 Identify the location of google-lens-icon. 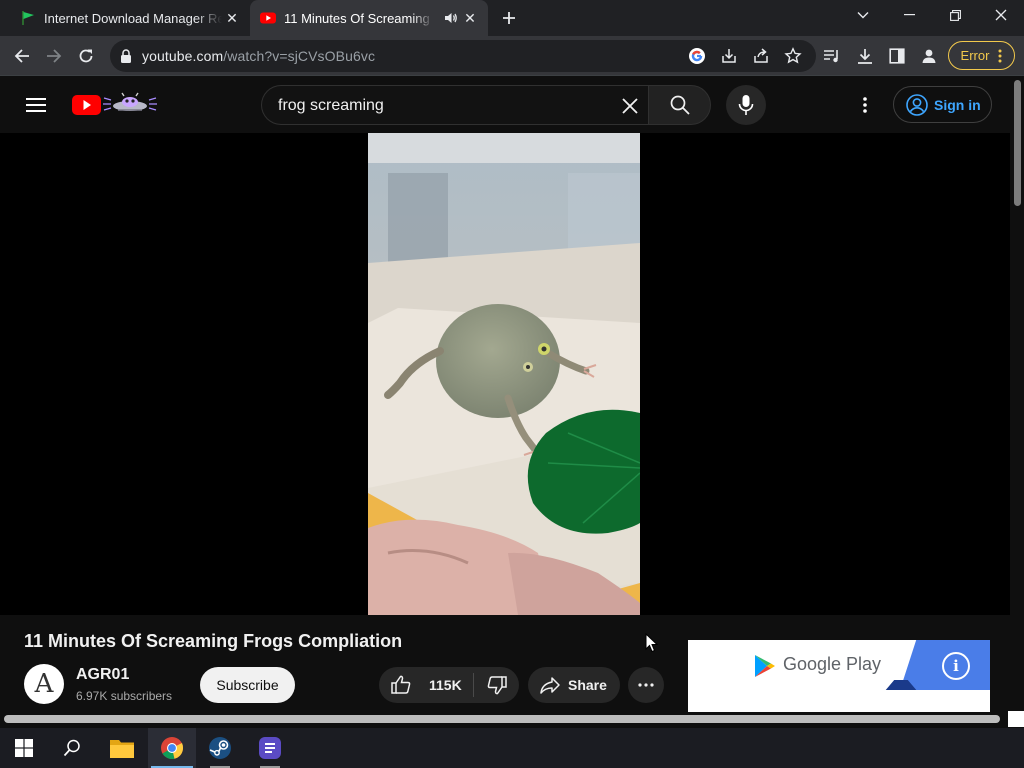
(697, 56).